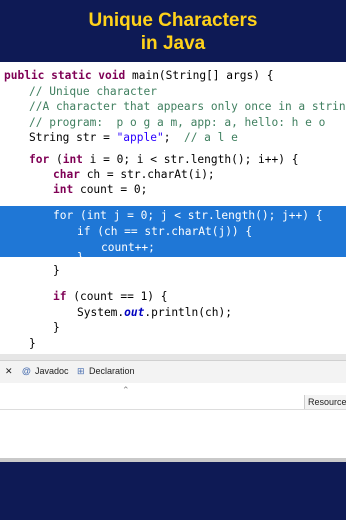 The image size is (346, 520). What do you see at coordinates (32, 343) in the screenshot?
I see `code-line-close-for: }` at bounding box center [32, 343].